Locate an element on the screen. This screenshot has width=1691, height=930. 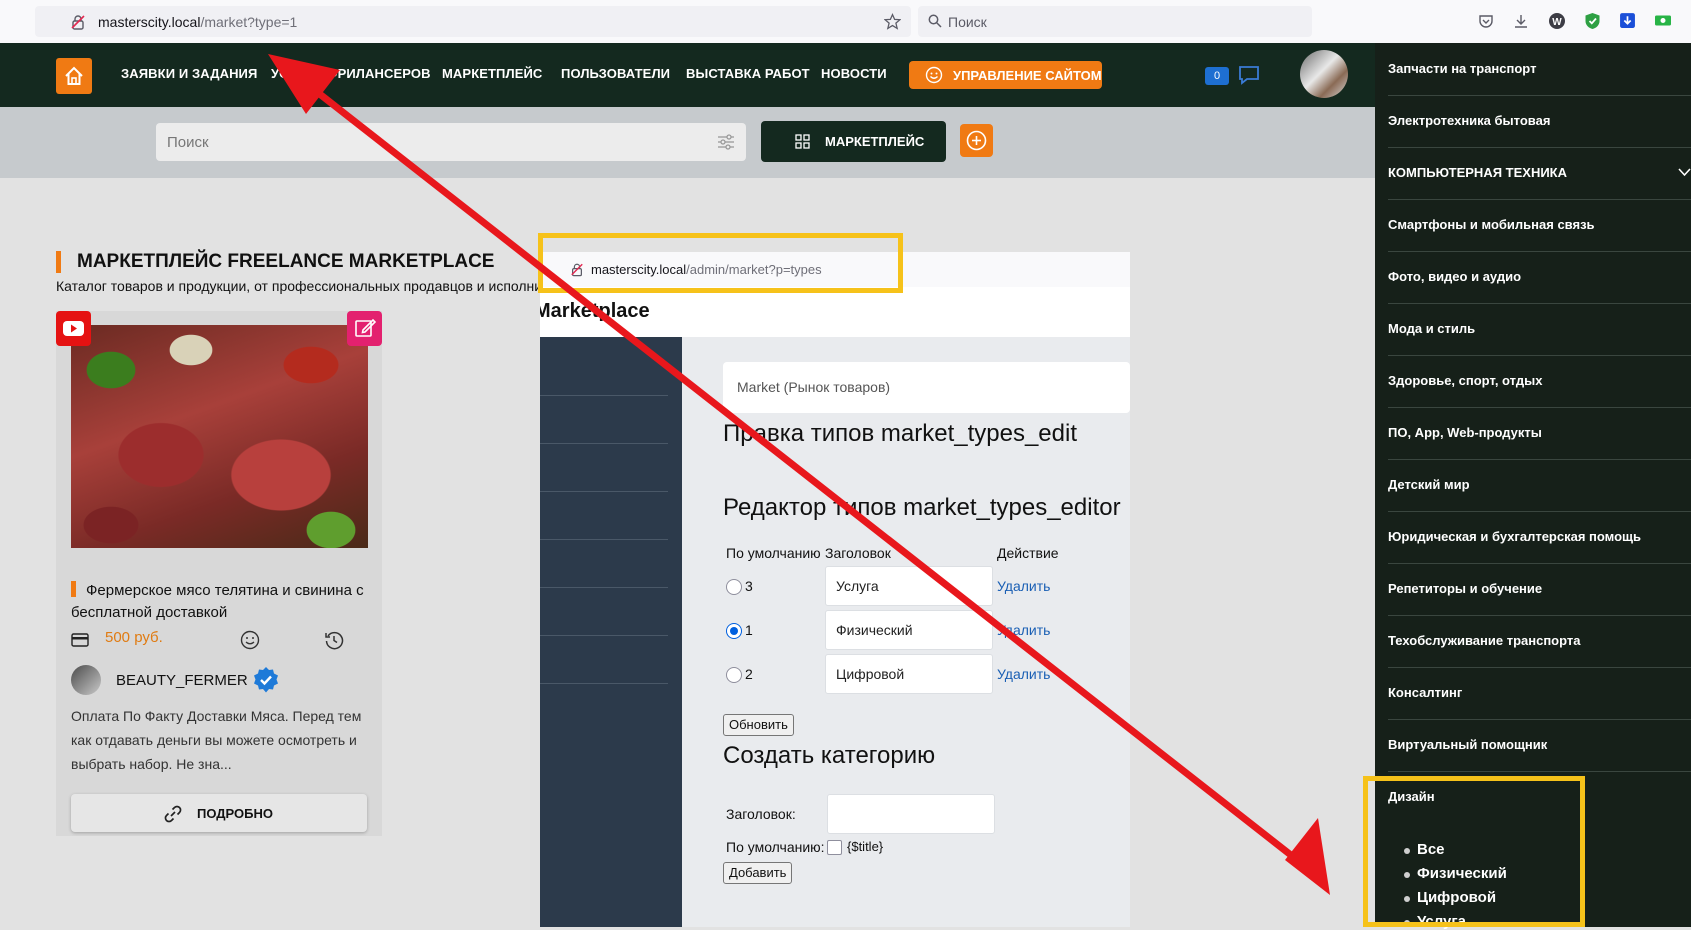
link-icon is located at coordinates (173, 814).